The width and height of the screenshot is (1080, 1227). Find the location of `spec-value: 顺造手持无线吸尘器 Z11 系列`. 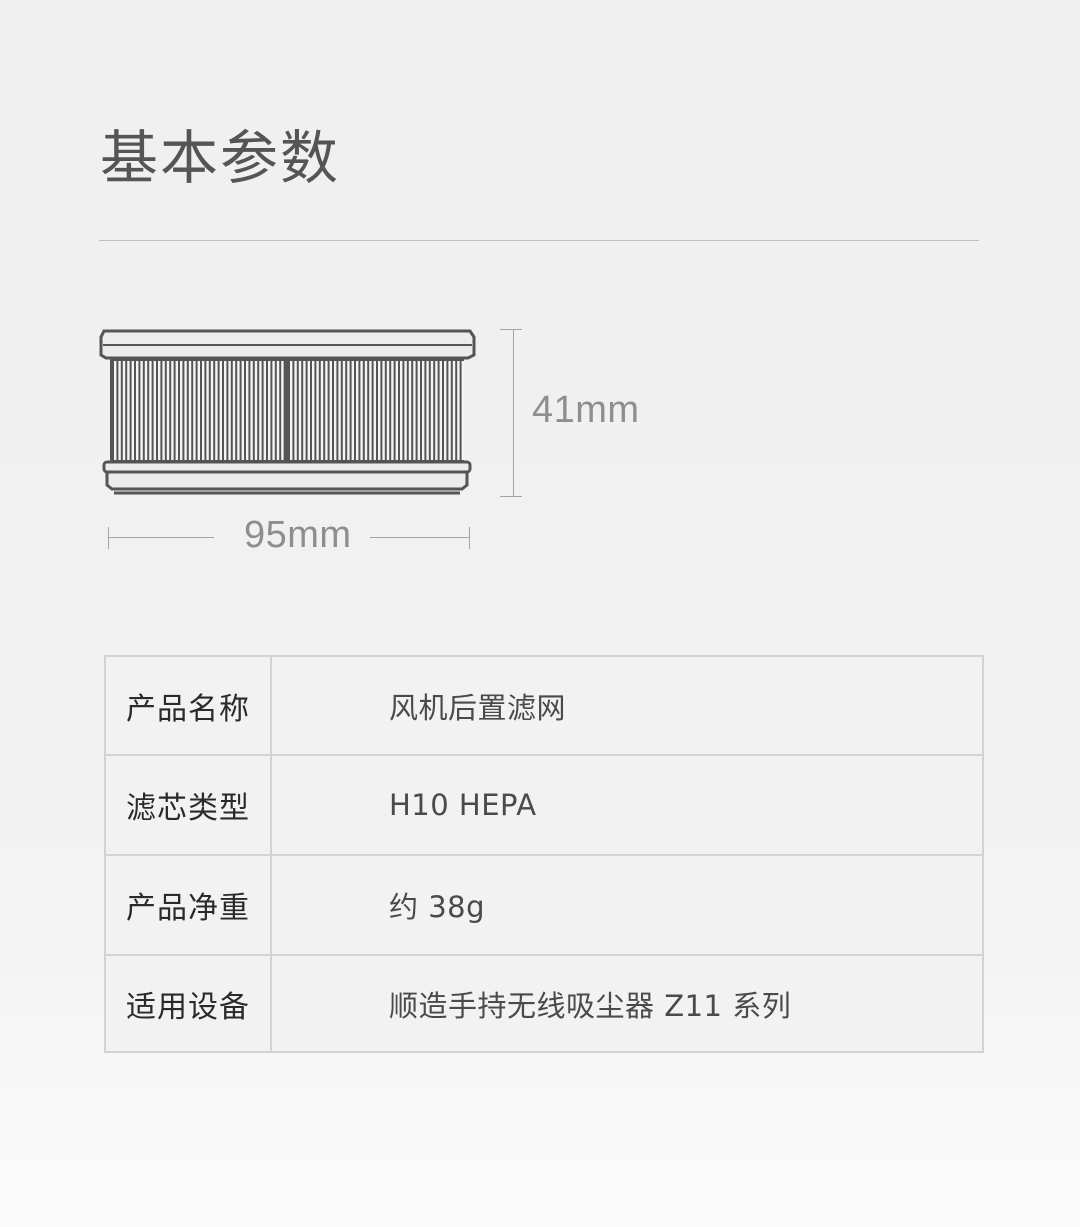

spec-value: 顺造手持无线吸尘器 Z11 系列 is located at coordinates (590, 1005).